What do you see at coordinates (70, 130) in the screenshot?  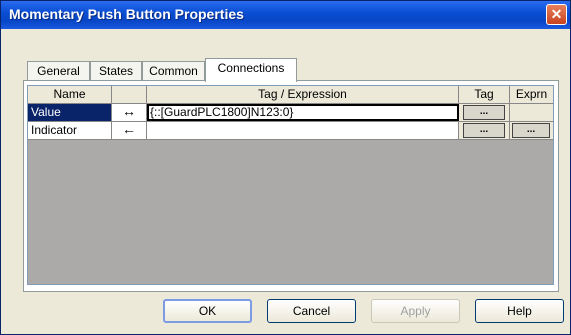 I see `row-name: Indicator` at bounding box center [70, 130].